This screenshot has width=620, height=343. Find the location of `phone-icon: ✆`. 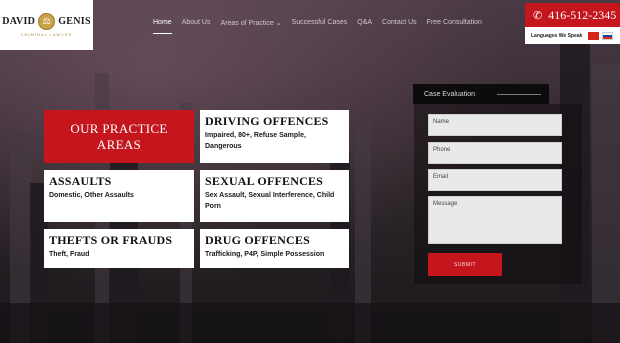

phone-icon: ✆ is located at coordinates (538, 15).